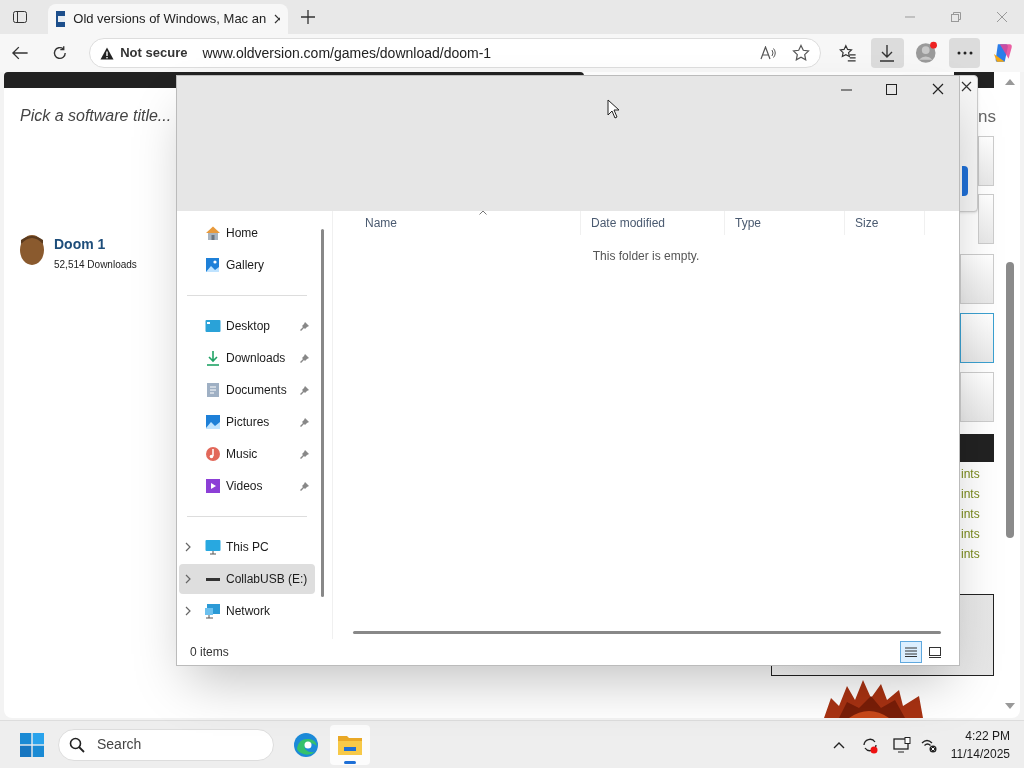 The height and width of the screenshot is (768, 1024). What do you see at coordinates (213, 547) in the screenshot?
I see `computer-icon` at bounding box center [213, 547].